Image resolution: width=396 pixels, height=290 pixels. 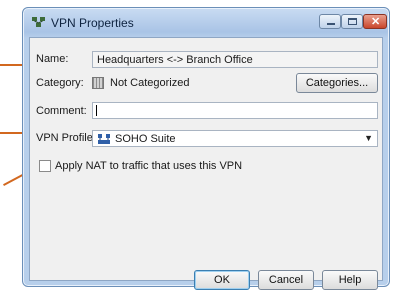 What do you see at coordinates (92, 23) in the screenshot?
I see `window-title: VPN Properties` at bounding box center [92, 23].